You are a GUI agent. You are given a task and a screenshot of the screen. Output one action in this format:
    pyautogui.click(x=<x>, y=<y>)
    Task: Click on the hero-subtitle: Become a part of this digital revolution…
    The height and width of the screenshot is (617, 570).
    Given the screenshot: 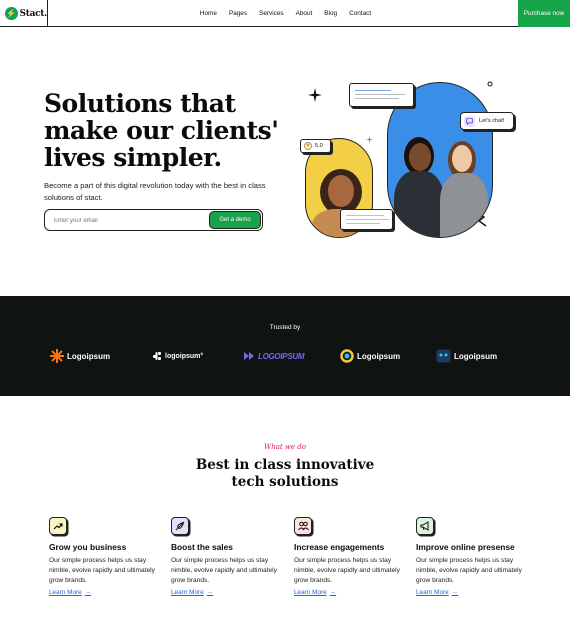 What is the action you would take?
    pyautogui.click(x=155, y=191)
    